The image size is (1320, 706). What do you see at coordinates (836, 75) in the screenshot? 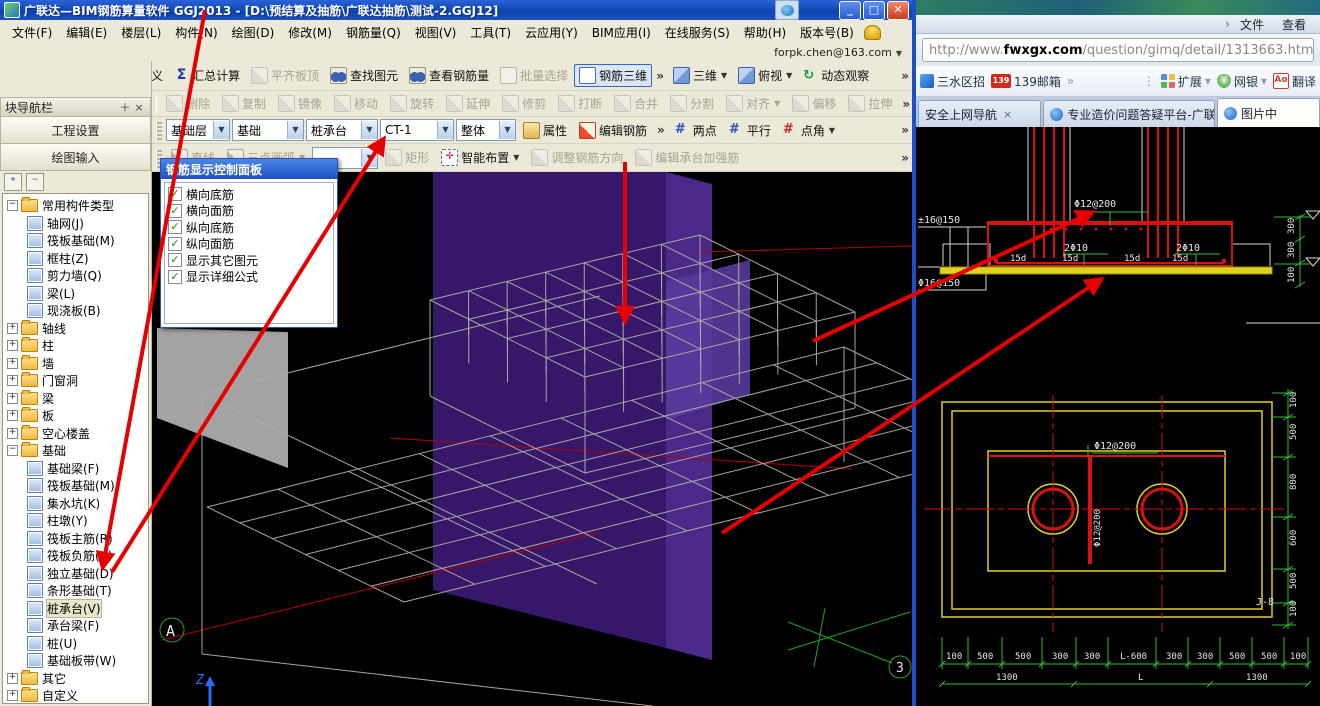
I see `toolbar-button-动态观察: ↻ 动态观察` at bounding box center [836, 75].